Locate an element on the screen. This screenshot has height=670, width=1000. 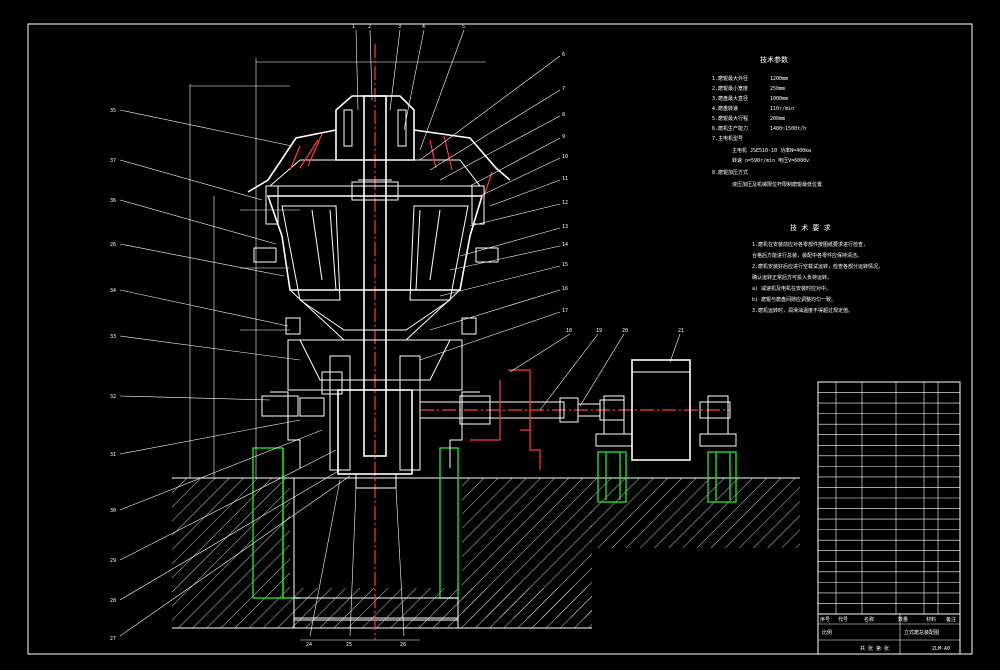
tb-h0: 序号 is located at coordinates (825, 619).